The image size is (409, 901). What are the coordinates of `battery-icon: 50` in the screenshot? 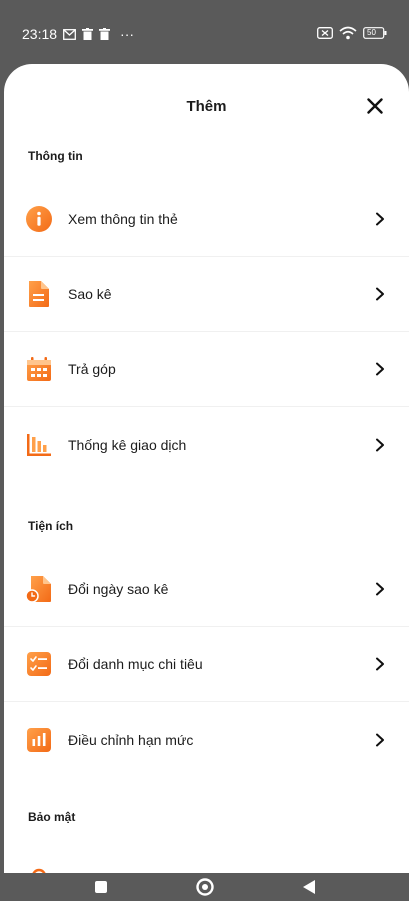 It's located at (375, 33).